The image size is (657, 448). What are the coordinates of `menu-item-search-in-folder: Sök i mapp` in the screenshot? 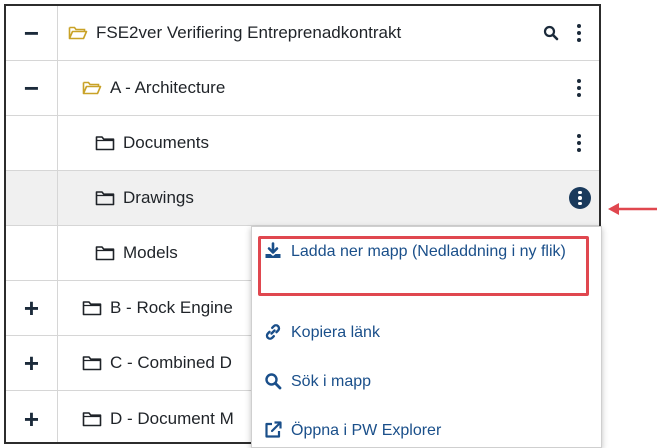 It's located at (424, 382).